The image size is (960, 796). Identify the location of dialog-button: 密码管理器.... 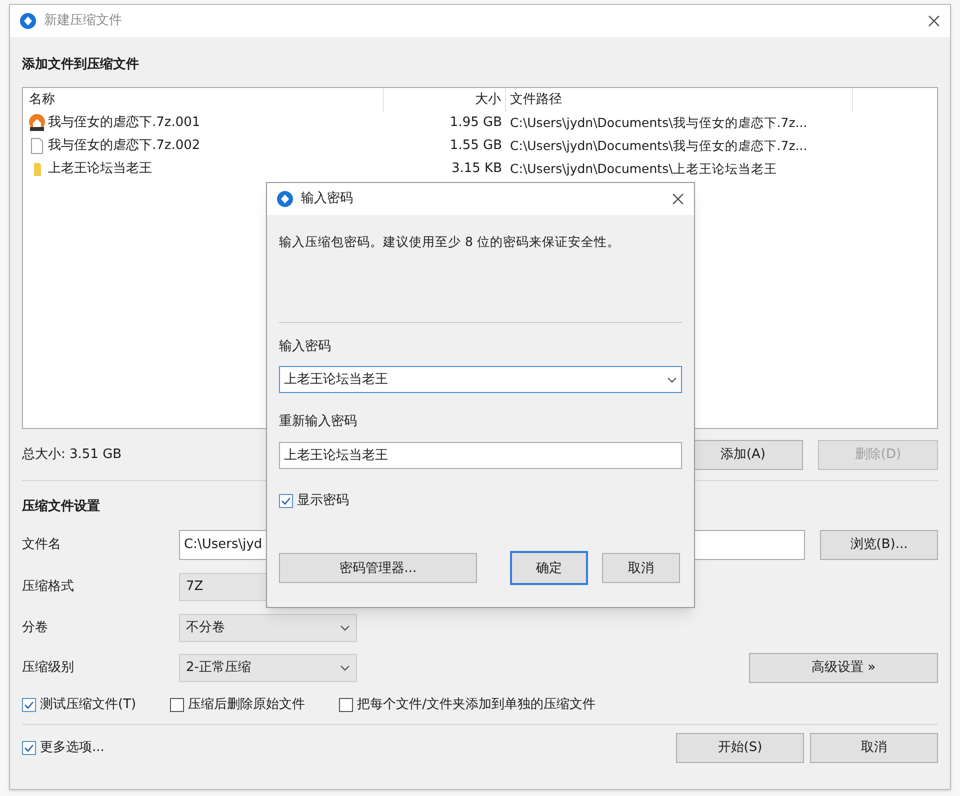
(378, 568).